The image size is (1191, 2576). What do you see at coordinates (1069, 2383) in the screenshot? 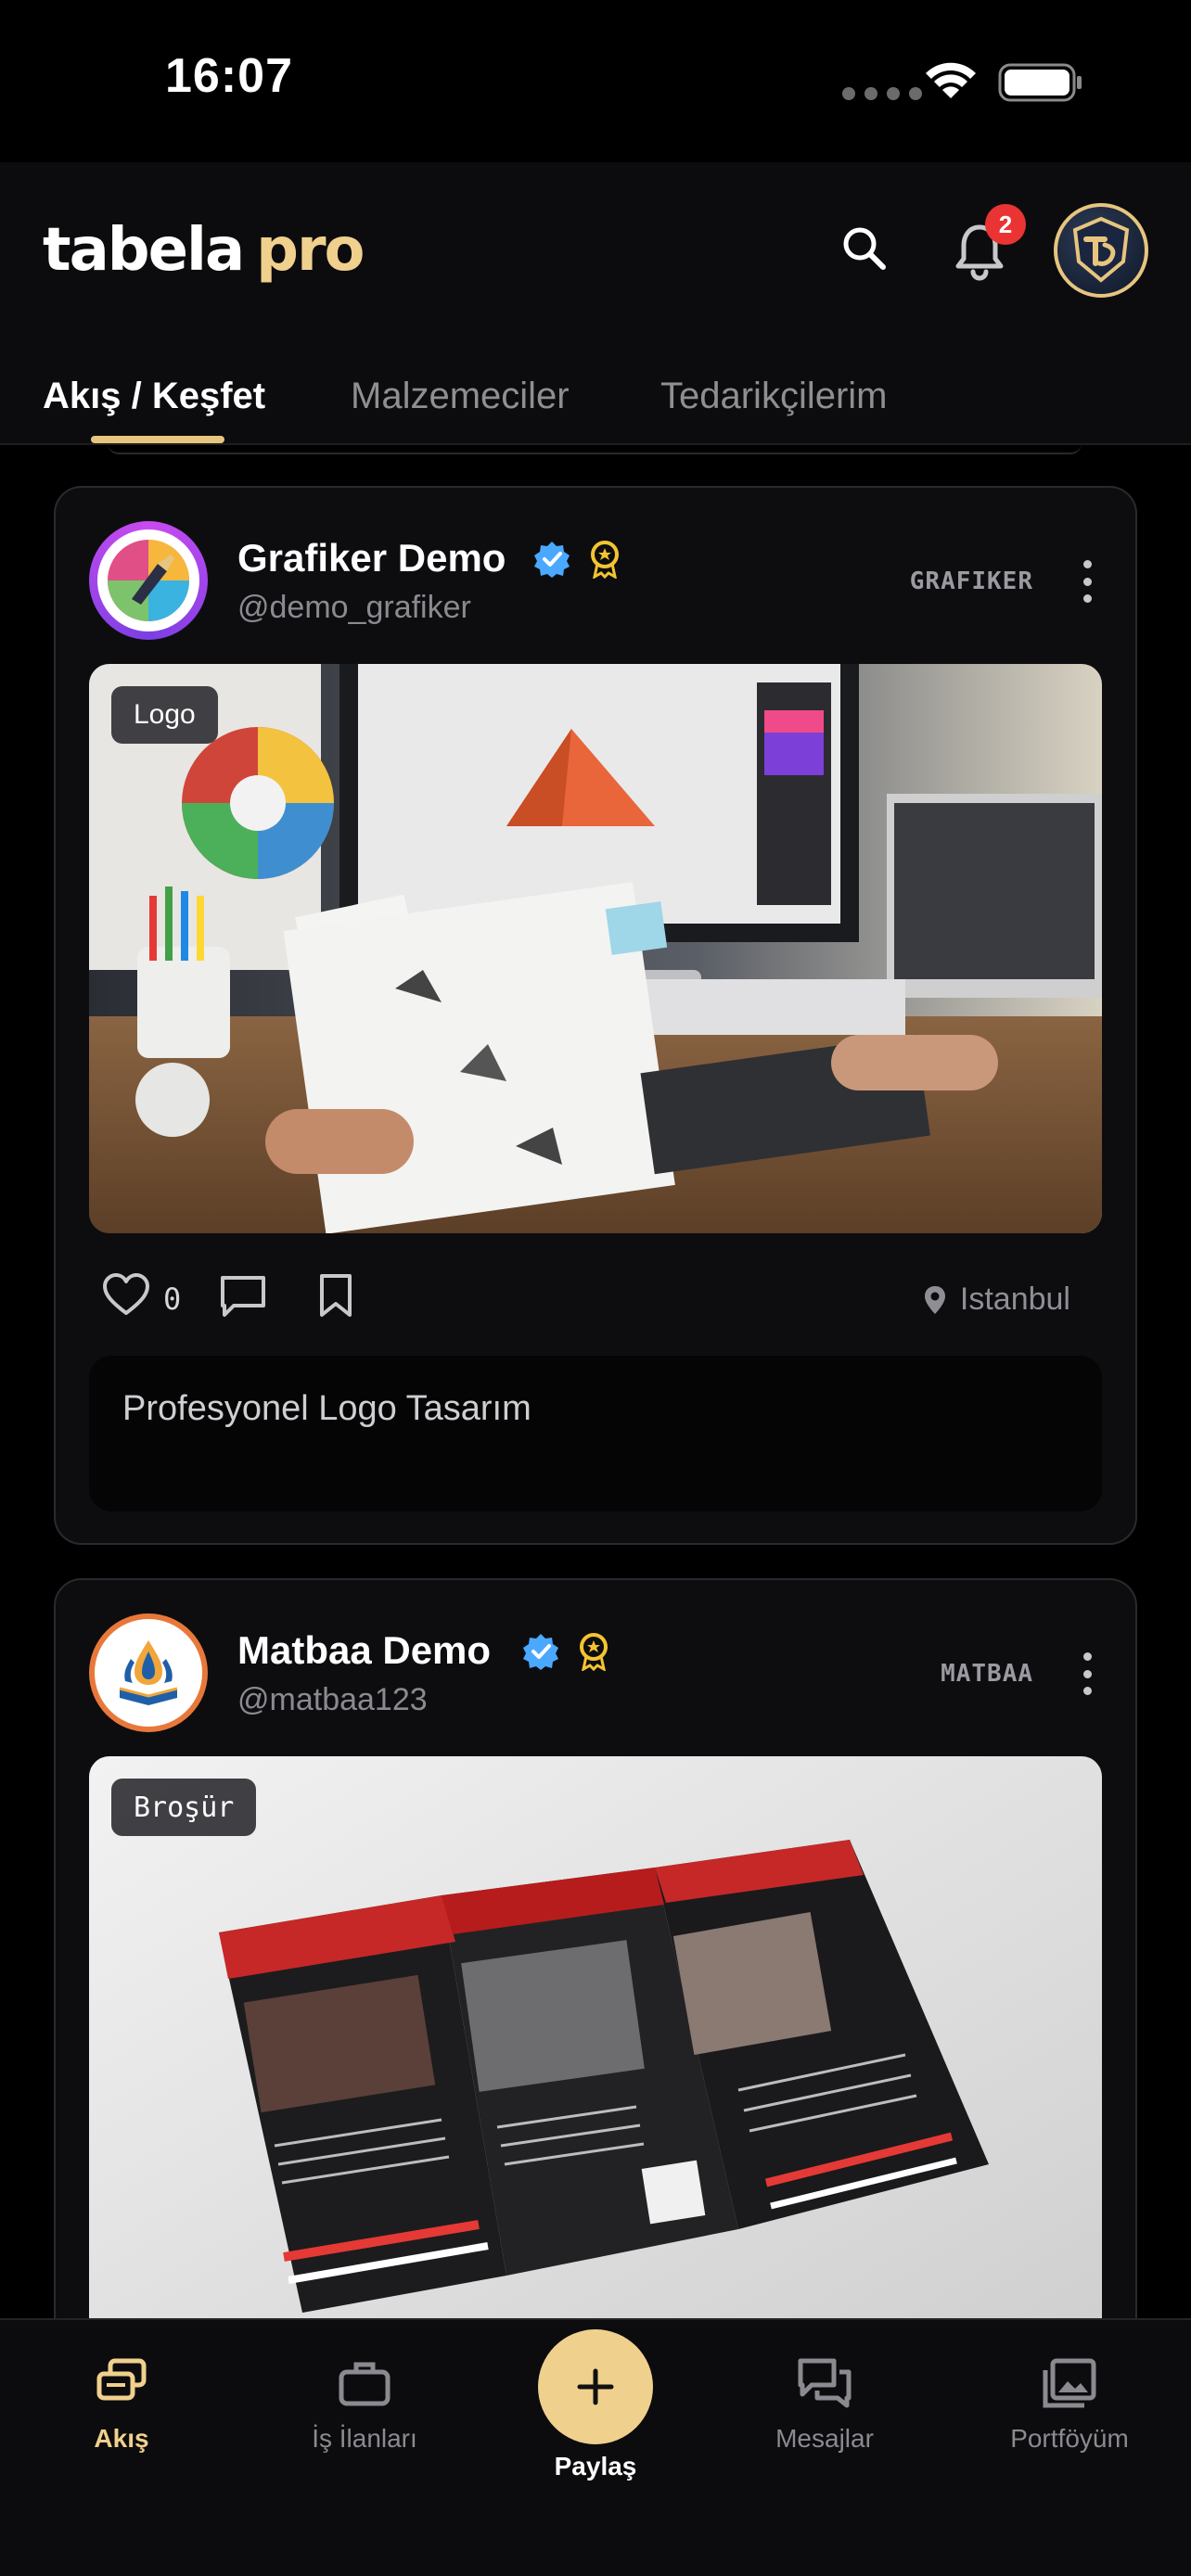
I see `gallery-icon` at bounding box center [1069, 2383].